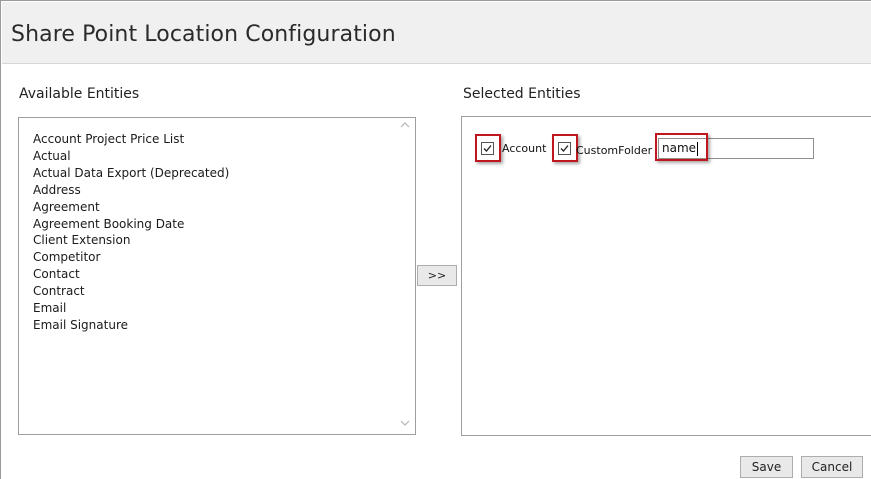 Image resolution: width=871 pixels, height=479 pixels. What do you see at coordinates (405, 127) in the screenshot?
I see `chevron-up-icon` at bounding box center [405, 127].